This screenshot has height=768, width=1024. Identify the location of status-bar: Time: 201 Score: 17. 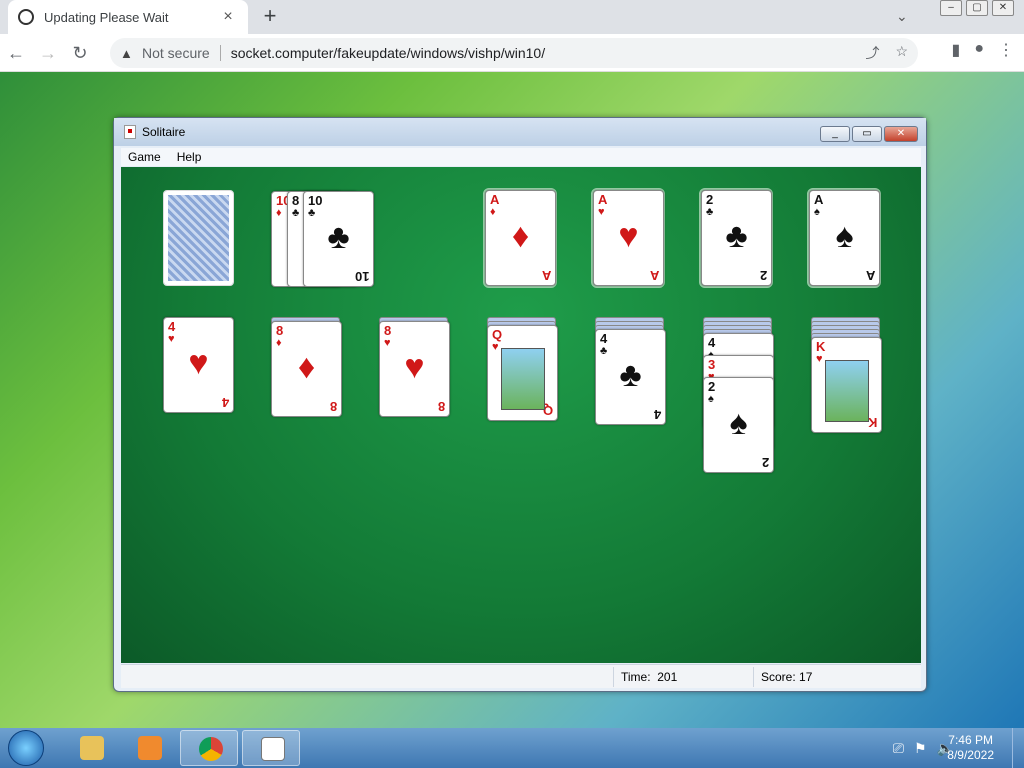
(521, 676).